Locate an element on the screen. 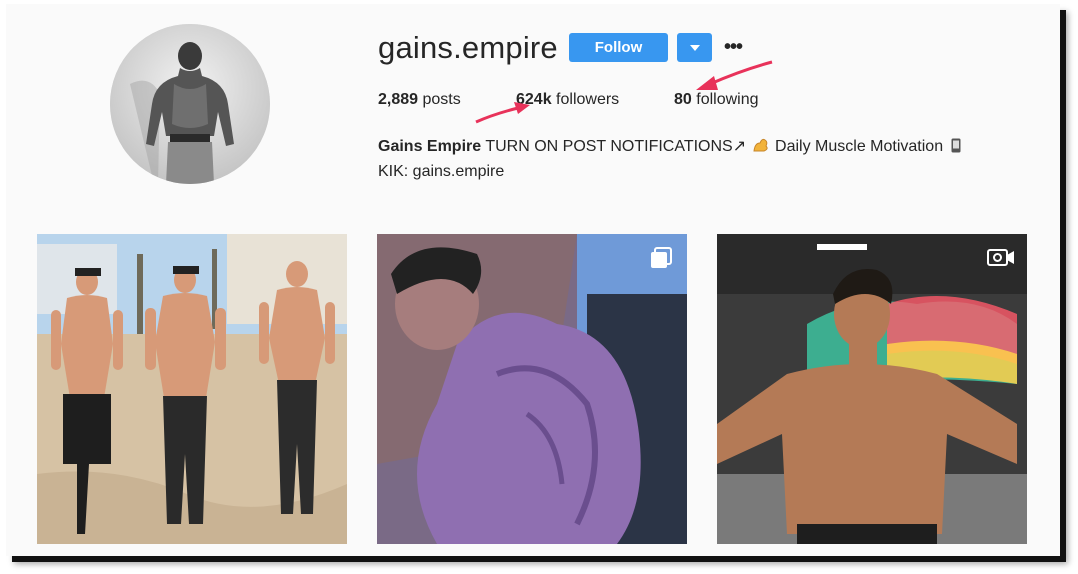 Image resolution: width=1078 pixels, height=574 pixels. profile-avatar is located at coordinates (190, 104).